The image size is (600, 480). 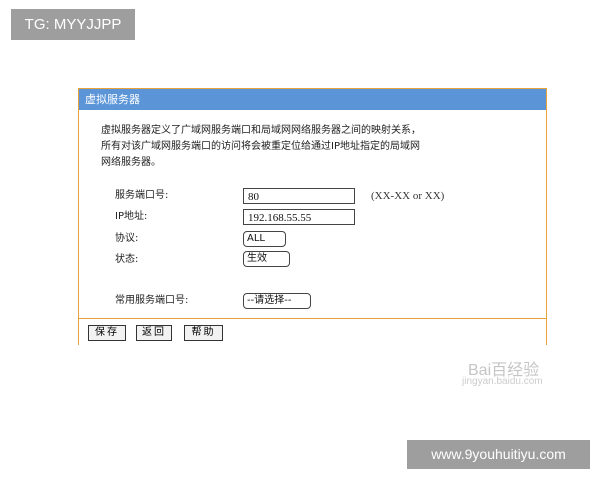 What do you see at coordinates (142, 195) in the screenshot?
I see `port-label: 服务端口号:` at bounding box center [142, 195].